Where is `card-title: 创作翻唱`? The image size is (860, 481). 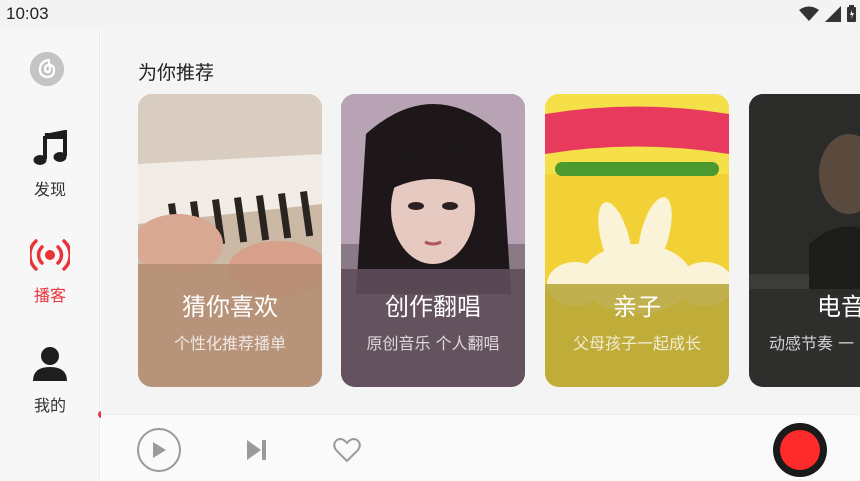 card-title: 创作翻唱 is located at coordinates (433, 307).